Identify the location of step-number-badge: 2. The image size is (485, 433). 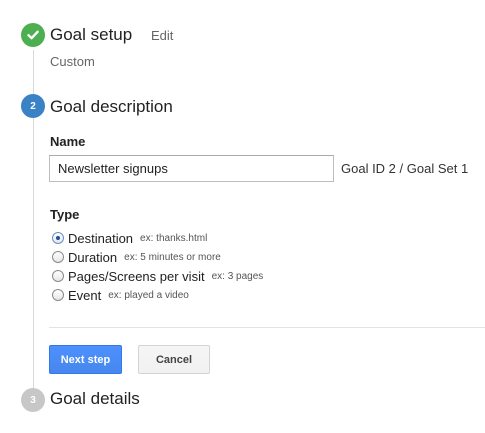
(33, 106).